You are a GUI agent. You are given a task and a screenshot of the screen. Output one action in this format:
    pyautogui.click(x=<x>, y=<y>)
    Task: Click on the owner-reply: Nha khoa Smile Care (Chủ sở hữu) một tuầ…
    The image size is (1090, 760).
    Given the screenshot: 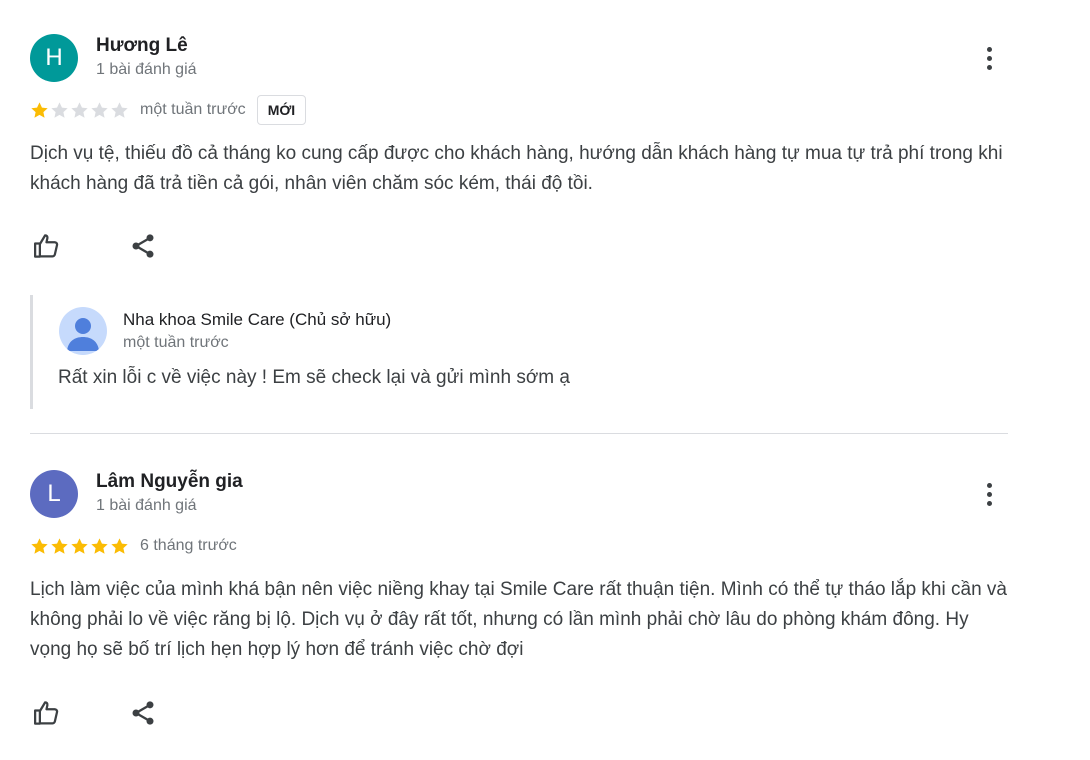 What is the action you would take?
    pyautogui.click(x=520, y=352)
    